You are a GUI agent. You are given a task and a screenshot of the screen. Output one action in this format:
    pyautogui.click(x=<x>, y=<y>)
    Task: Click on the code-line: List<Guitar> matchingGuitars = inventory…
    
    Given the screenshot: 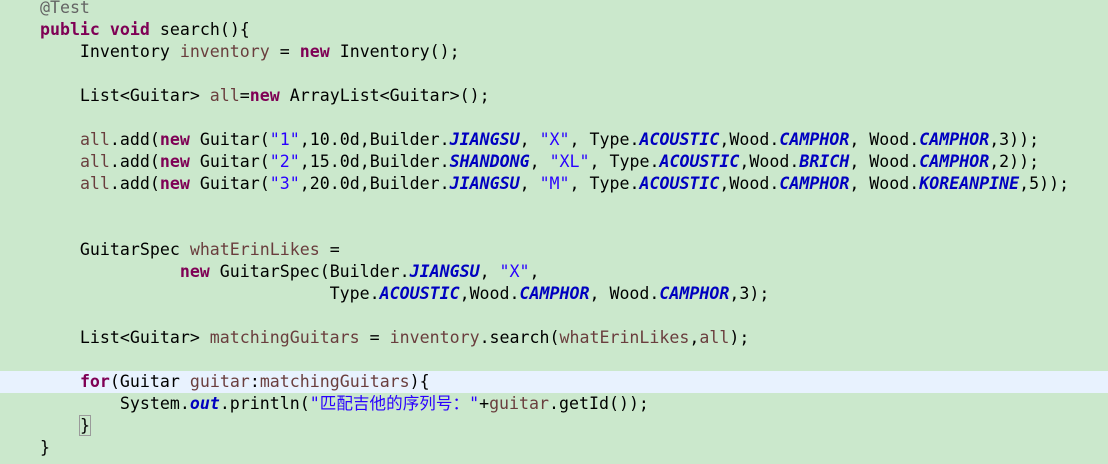 What is the action you would take?
    pyautogui.click(x=554, y=338)
    